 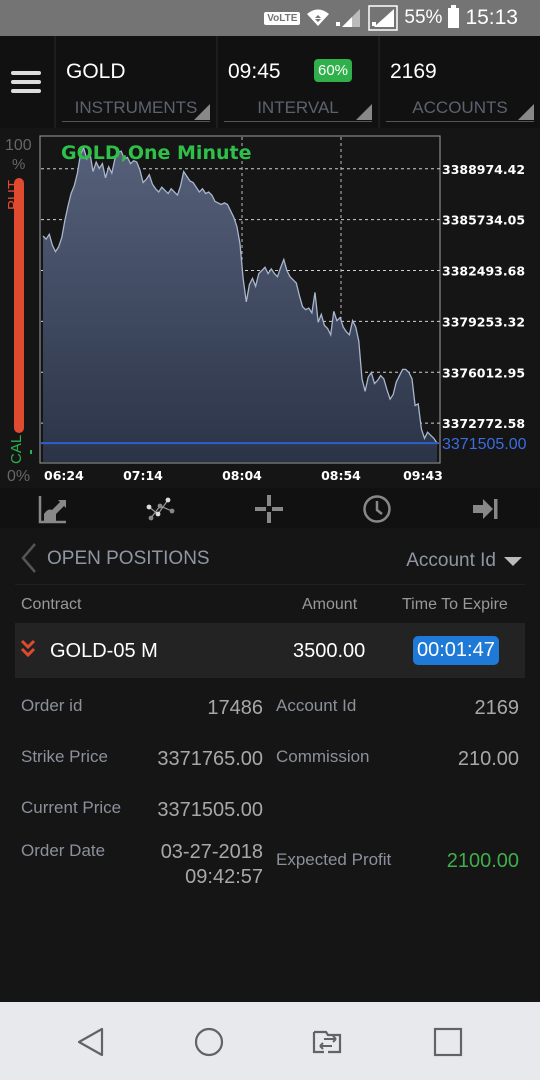 What do you see at coordinates (497, 708) in the screenshot?
I see `account-id-value: 2169` at bounding box center [497, 708].